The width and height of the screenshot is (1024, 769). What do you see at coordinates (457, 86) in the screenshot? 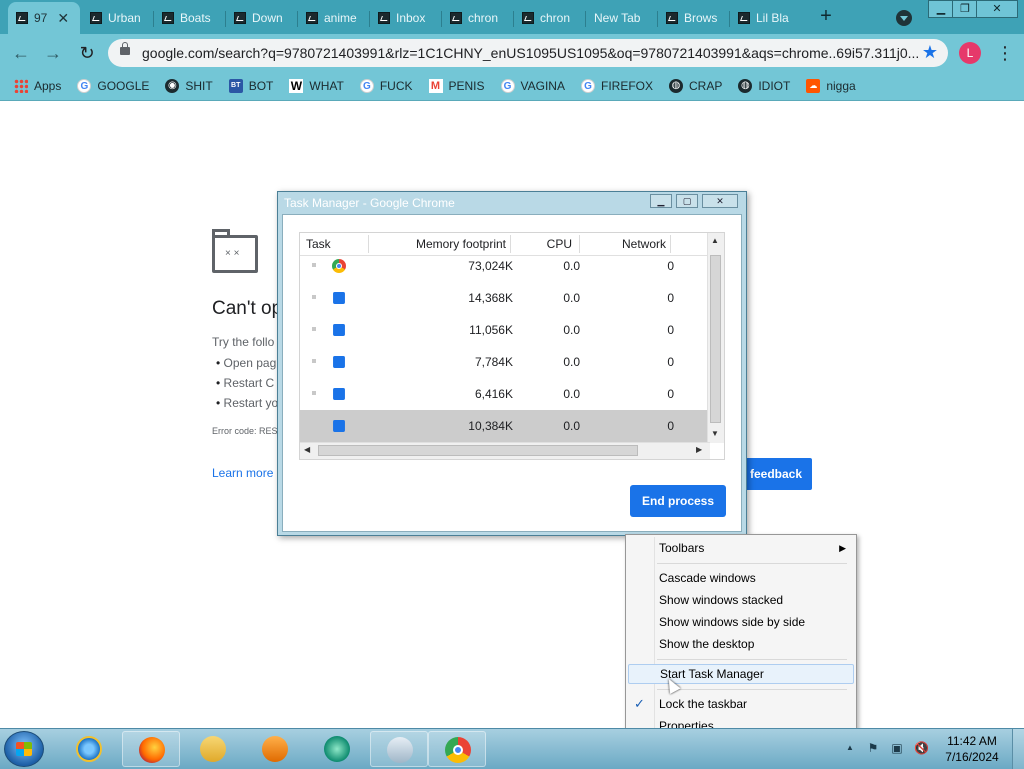
I see `bookmark-item: M PENIS` at bounding box center [457, 86].